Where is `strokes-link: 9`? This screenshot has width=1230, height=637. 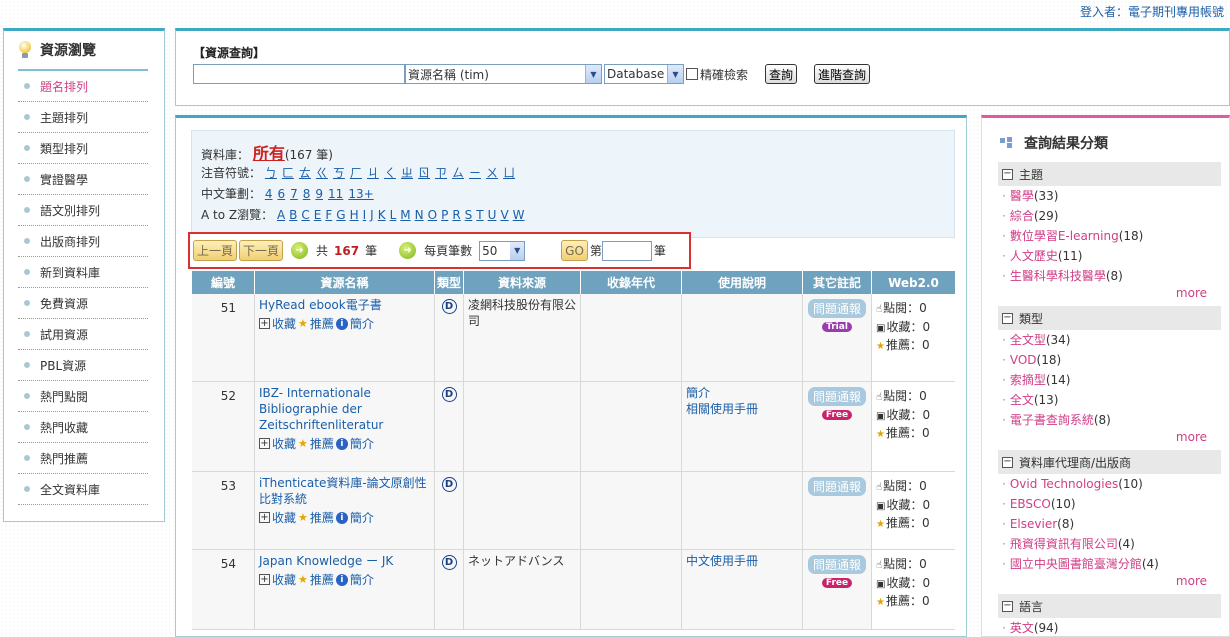 strokes-link: 9 is located at coordinates (319, 194).